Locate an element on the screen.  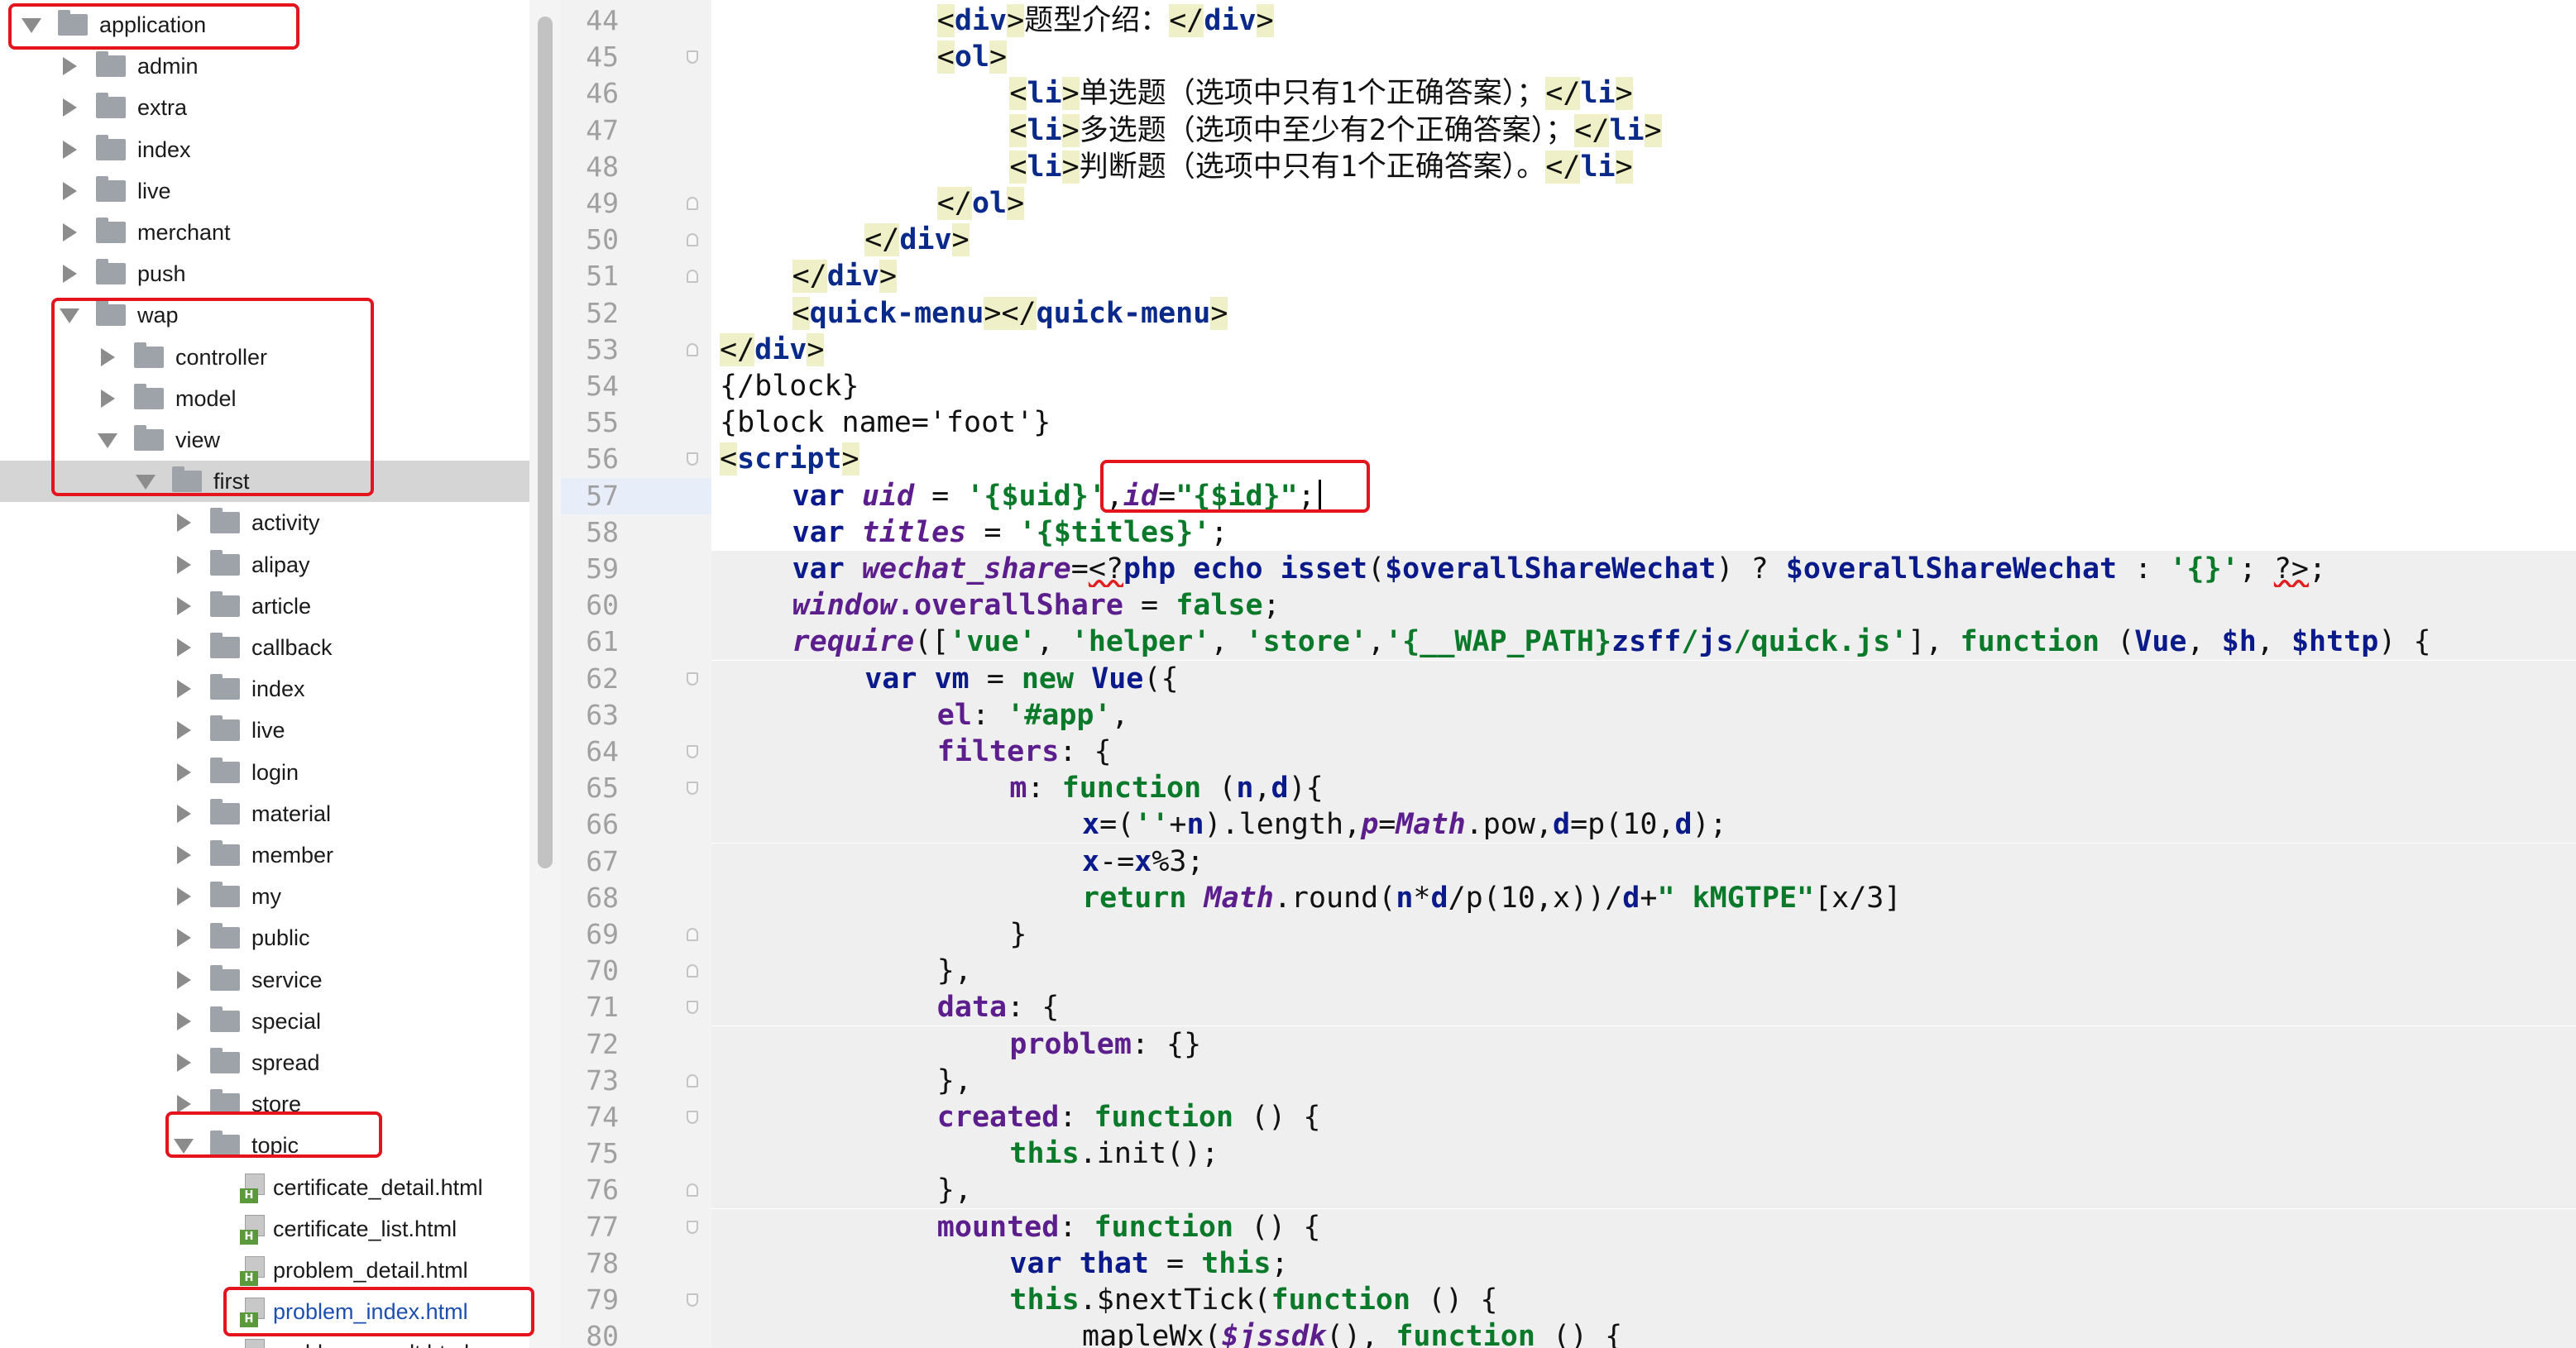
tree-item-store: store is located at coordinates (265, 1104).